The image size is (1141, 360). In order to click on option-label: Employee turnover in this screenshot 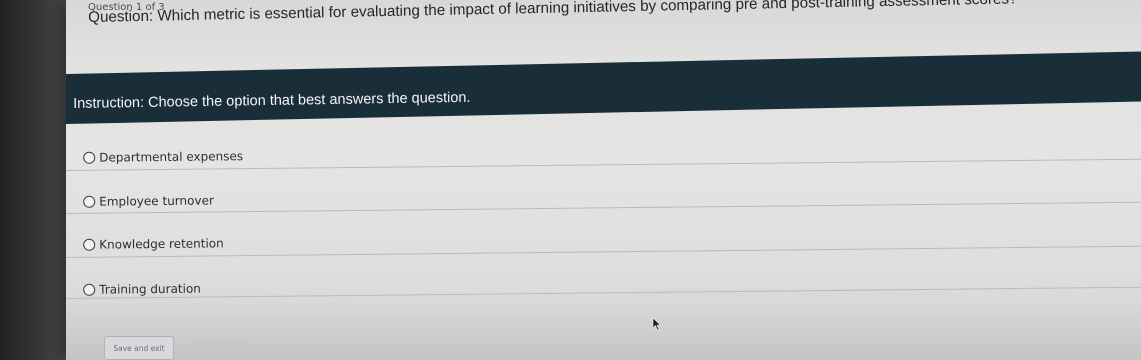, I will do `click(156, 201)`.